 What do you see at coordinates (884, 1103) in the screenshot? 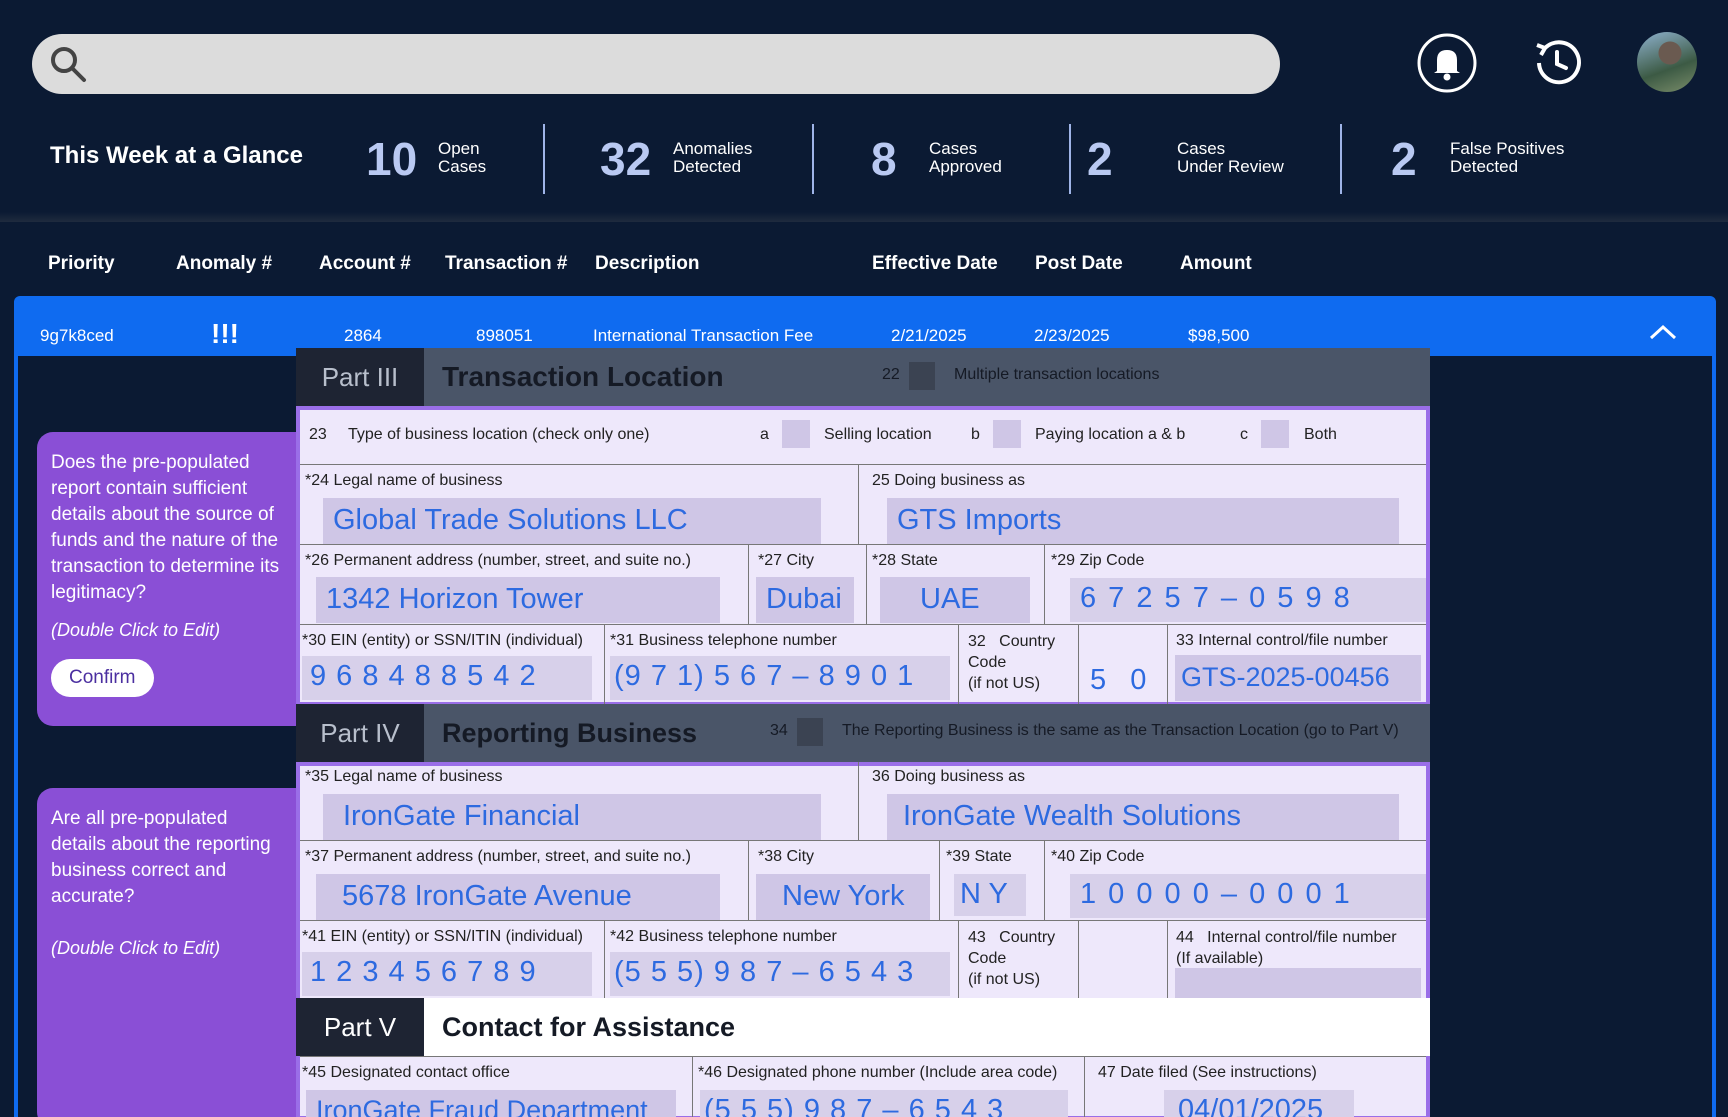
I see `contact-phone-field: (5 5 5) 9 8 7 – 6 5 4 3` at bounding box center [884, 1103].